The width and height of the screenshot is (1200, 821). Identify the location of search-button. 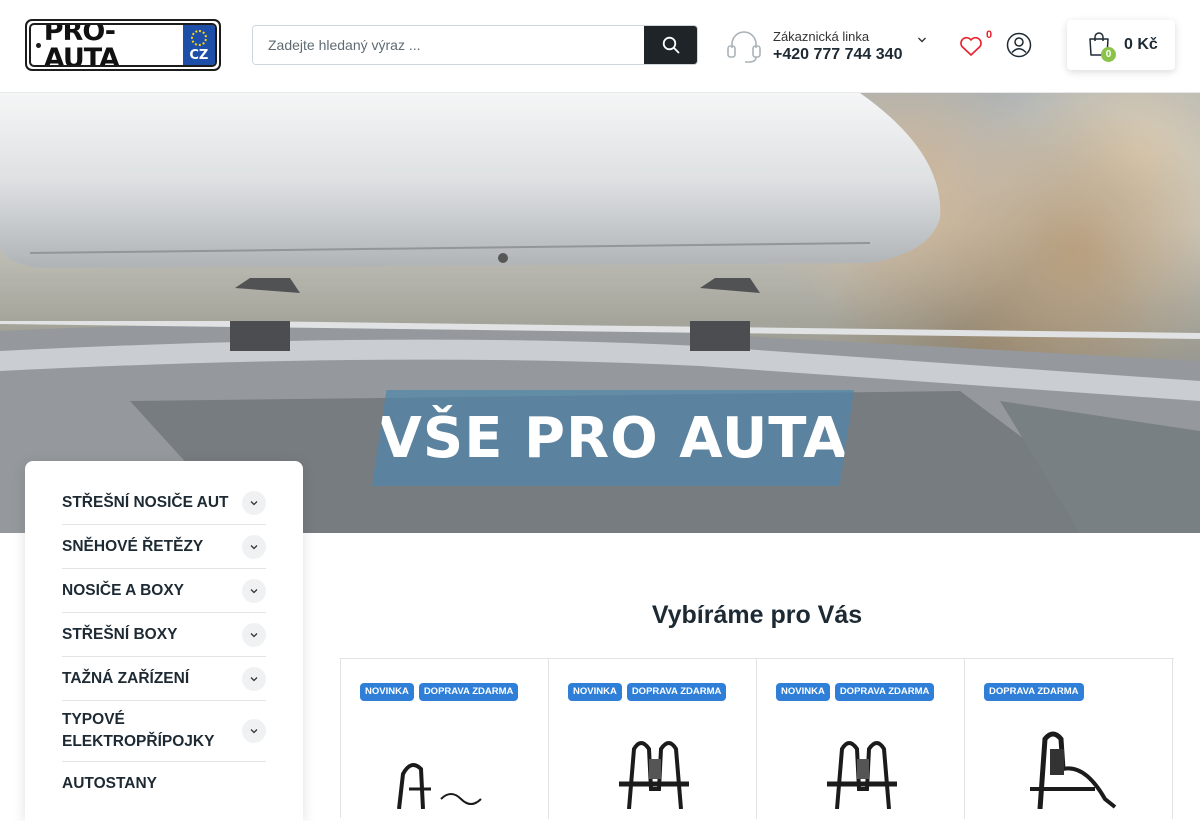
(670, 45).